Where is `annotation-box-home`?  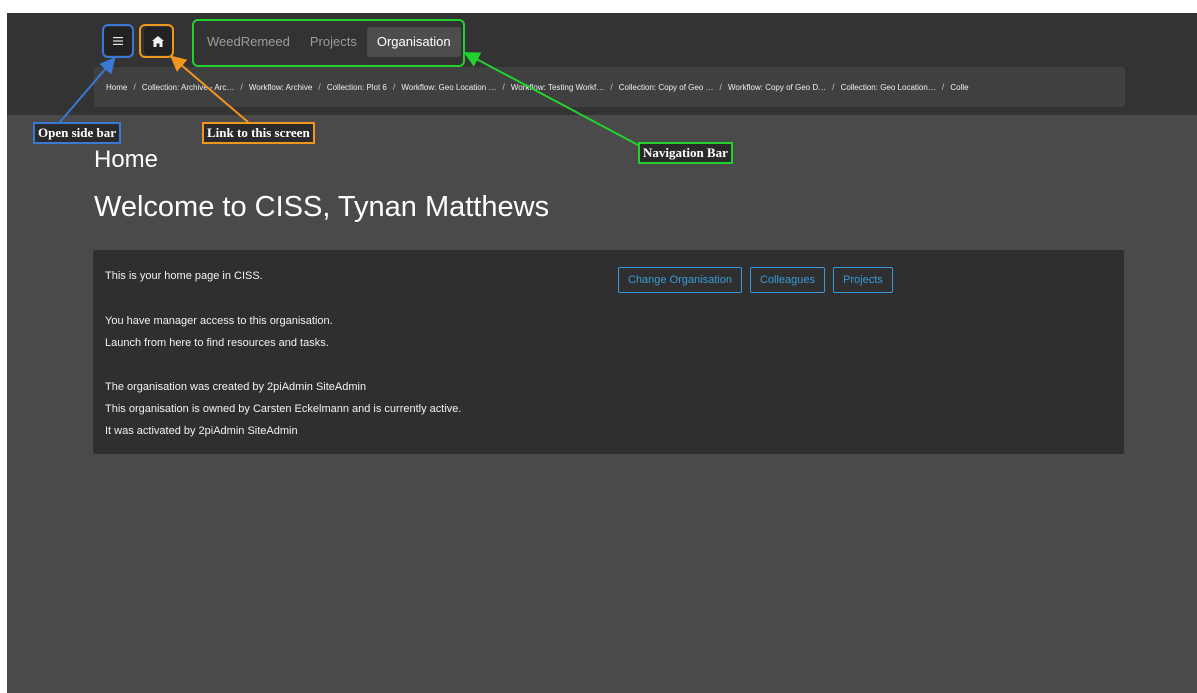
annotation-box-home is located at coordinates (156, 41).